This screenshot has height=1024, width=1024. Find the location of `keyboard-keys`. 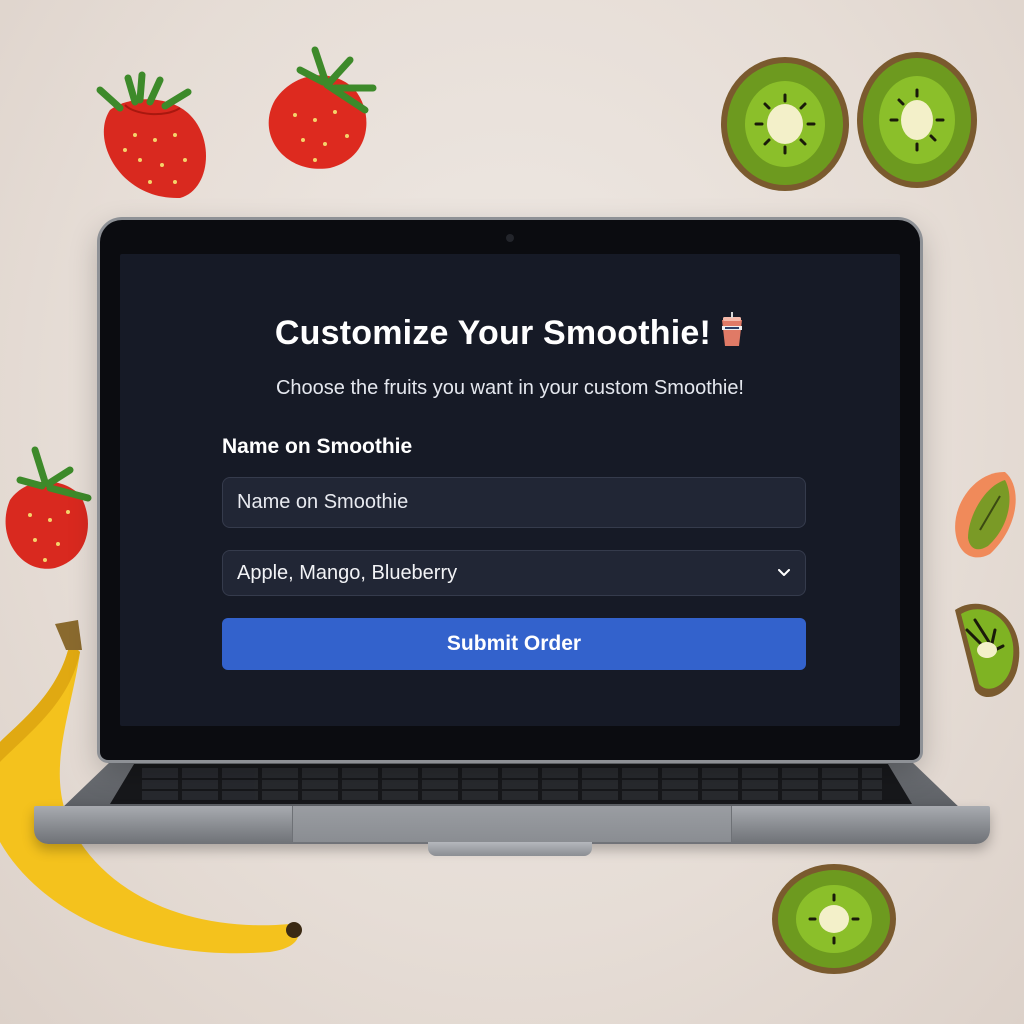

keyboard-keys is located at coordinates (511, 784).